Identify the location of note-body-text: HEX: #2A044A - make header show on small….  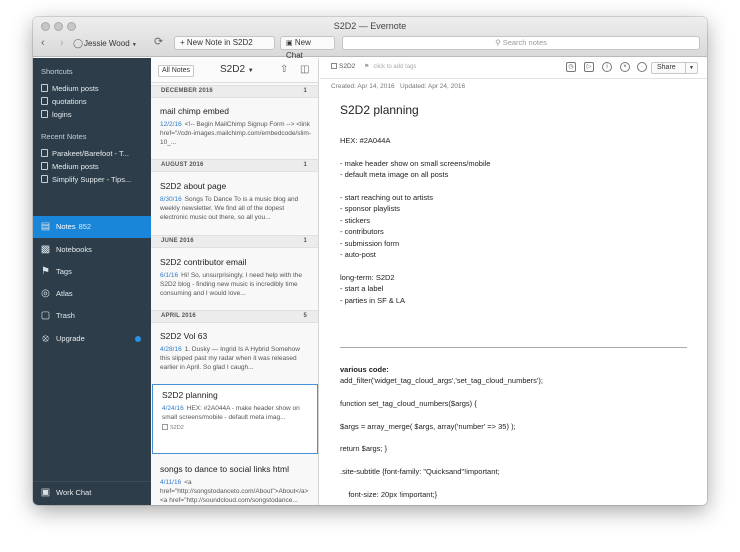
(517, 220).